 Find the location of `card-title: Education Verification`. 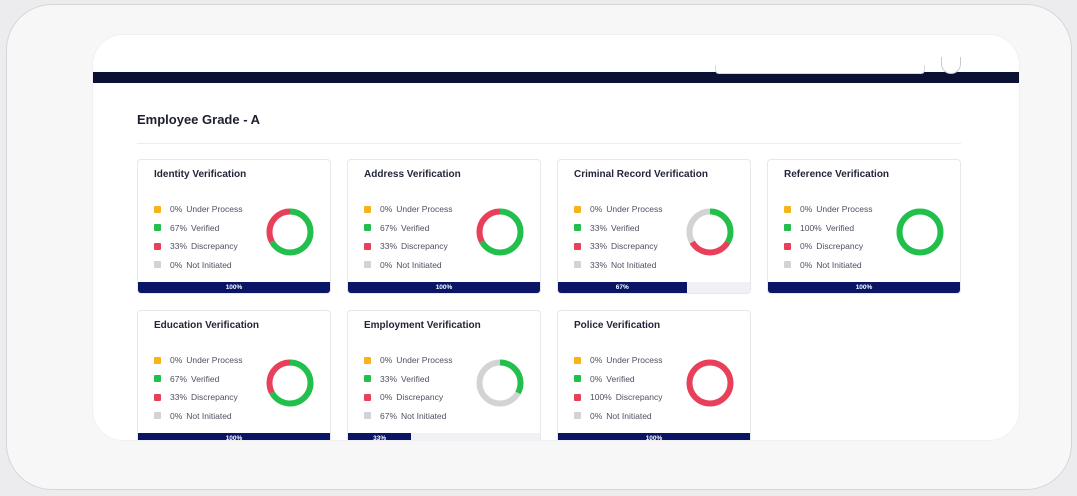

card-title: Education Verification is located at coordinates (207, 325).